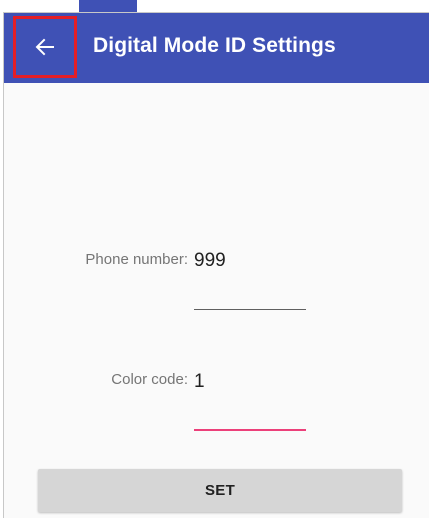 The width and height of the screenshot is (429, 518). Describe the element at coordinates (108, 6) in the screenshot. I see `status-bar-fragment` at that location.